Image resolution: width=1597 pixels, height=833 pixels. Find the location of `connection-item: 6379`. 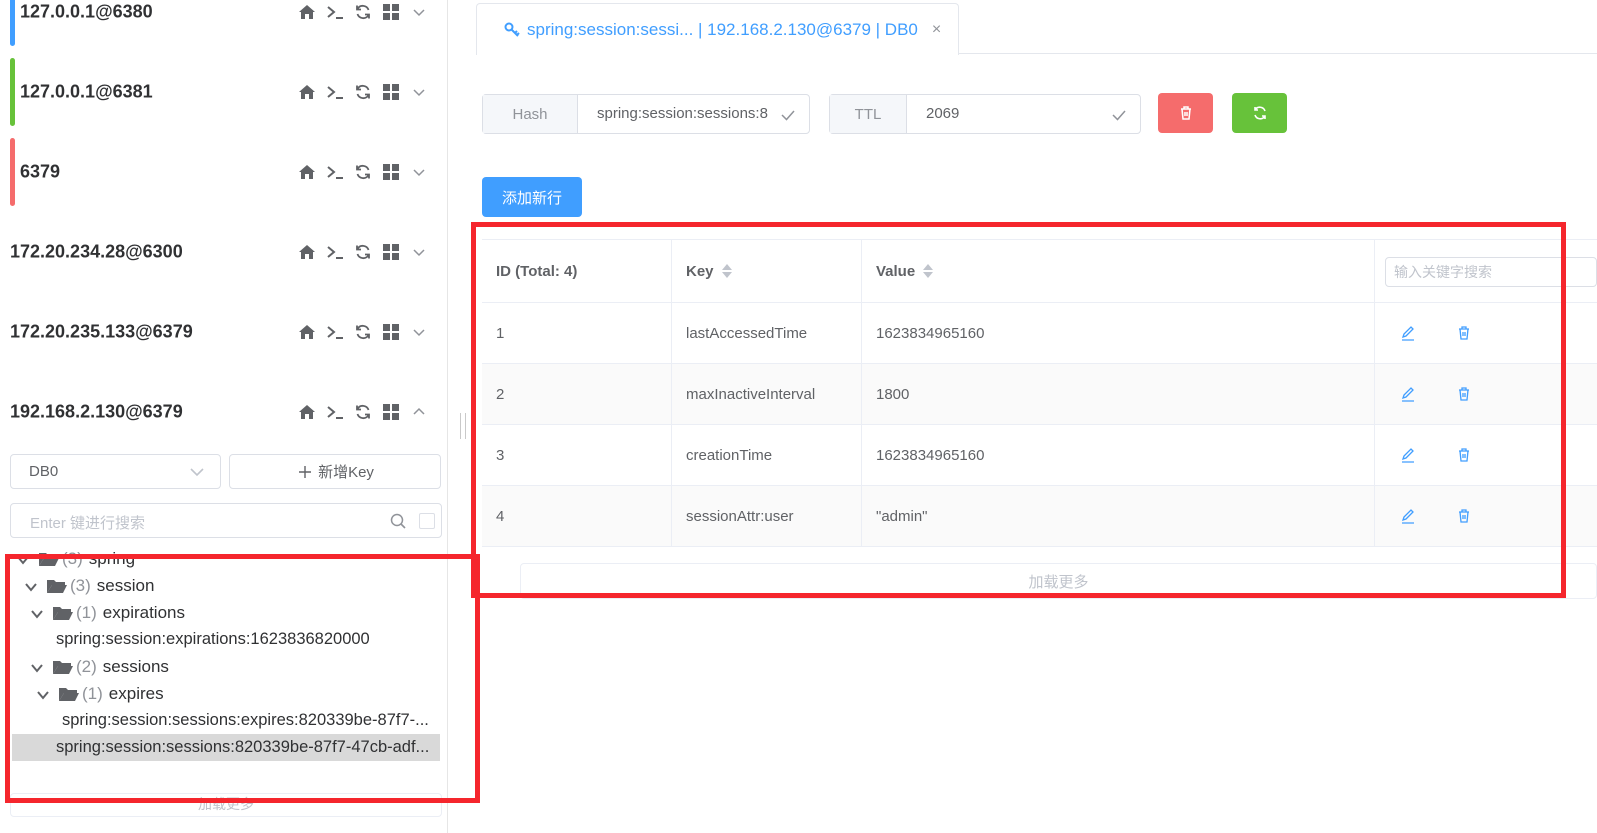

connection-item: 6379 is located at coordinates (224, 172).